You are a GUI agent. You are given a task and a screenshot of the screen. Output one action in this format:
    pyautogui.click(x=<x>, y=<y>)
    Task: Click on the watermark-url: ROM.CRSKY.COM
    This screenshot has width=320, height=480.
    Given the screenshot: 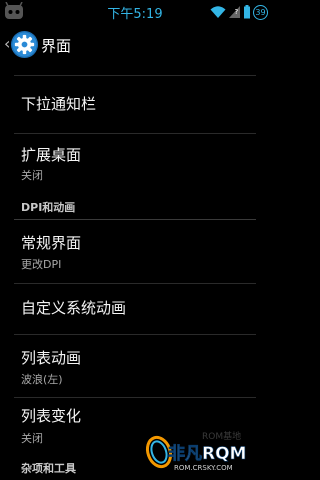 What is the action you would take?
    pyautogui.click(x=203, y=468)
    